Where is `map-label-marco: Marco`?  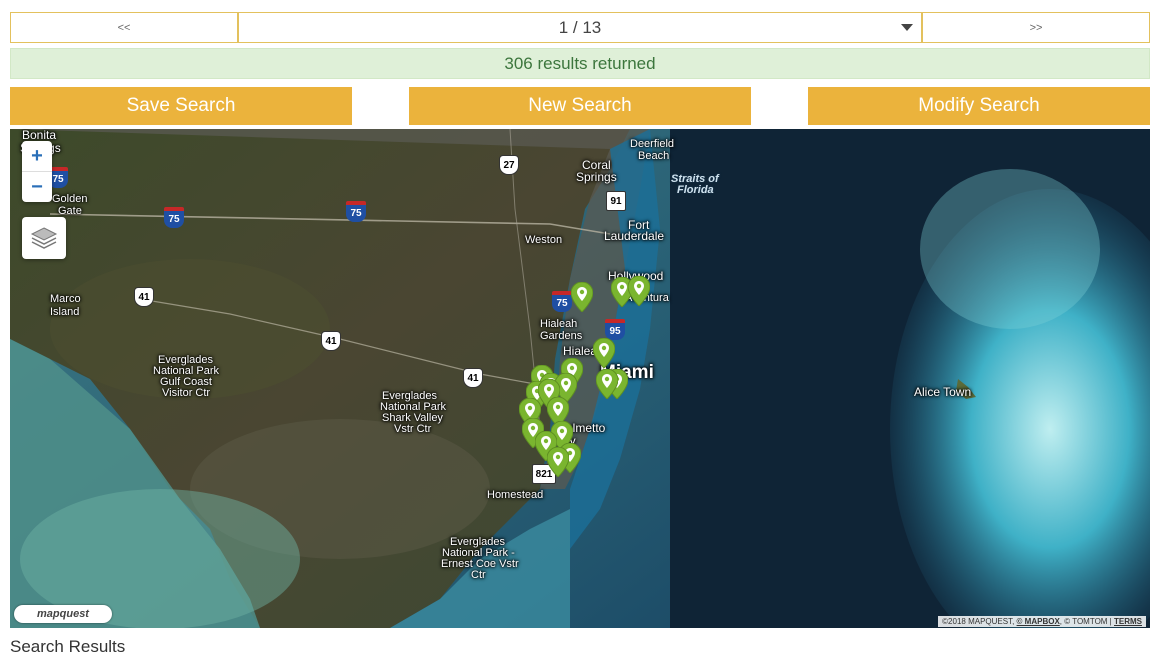 map-label-marco: Marco is located at coordinates (65, 299).